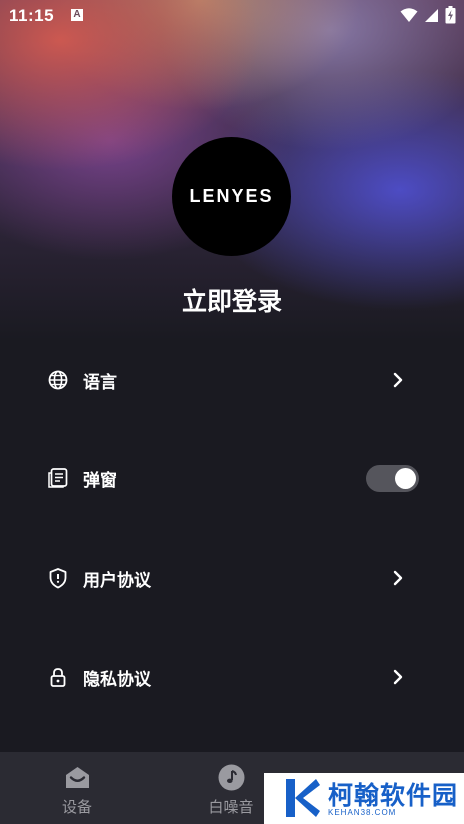  I want to click on watermark-subtitle: KEHAN38.COM, so click(362, 812).